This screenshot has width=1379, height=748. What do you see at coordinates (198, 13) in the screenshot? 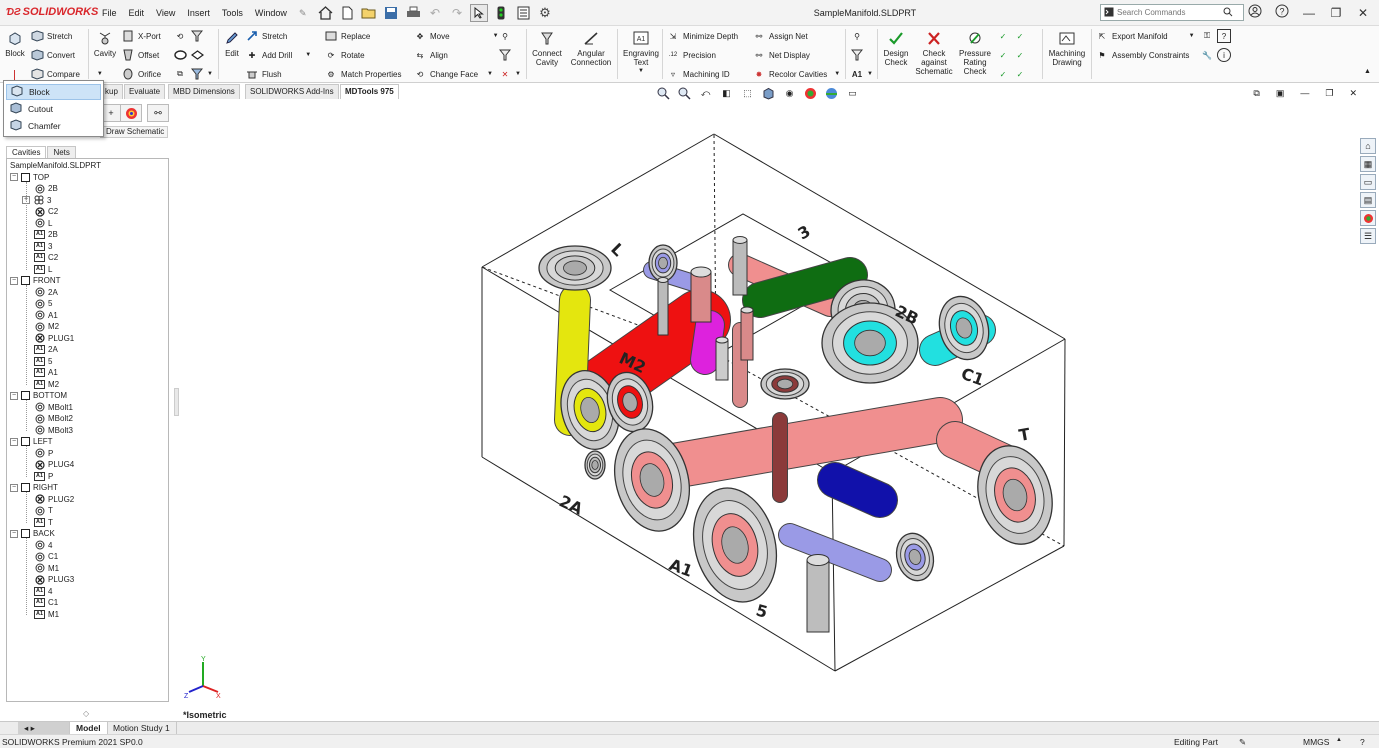
I see `menu-insert: Insert` at bounding box center [198, 13].